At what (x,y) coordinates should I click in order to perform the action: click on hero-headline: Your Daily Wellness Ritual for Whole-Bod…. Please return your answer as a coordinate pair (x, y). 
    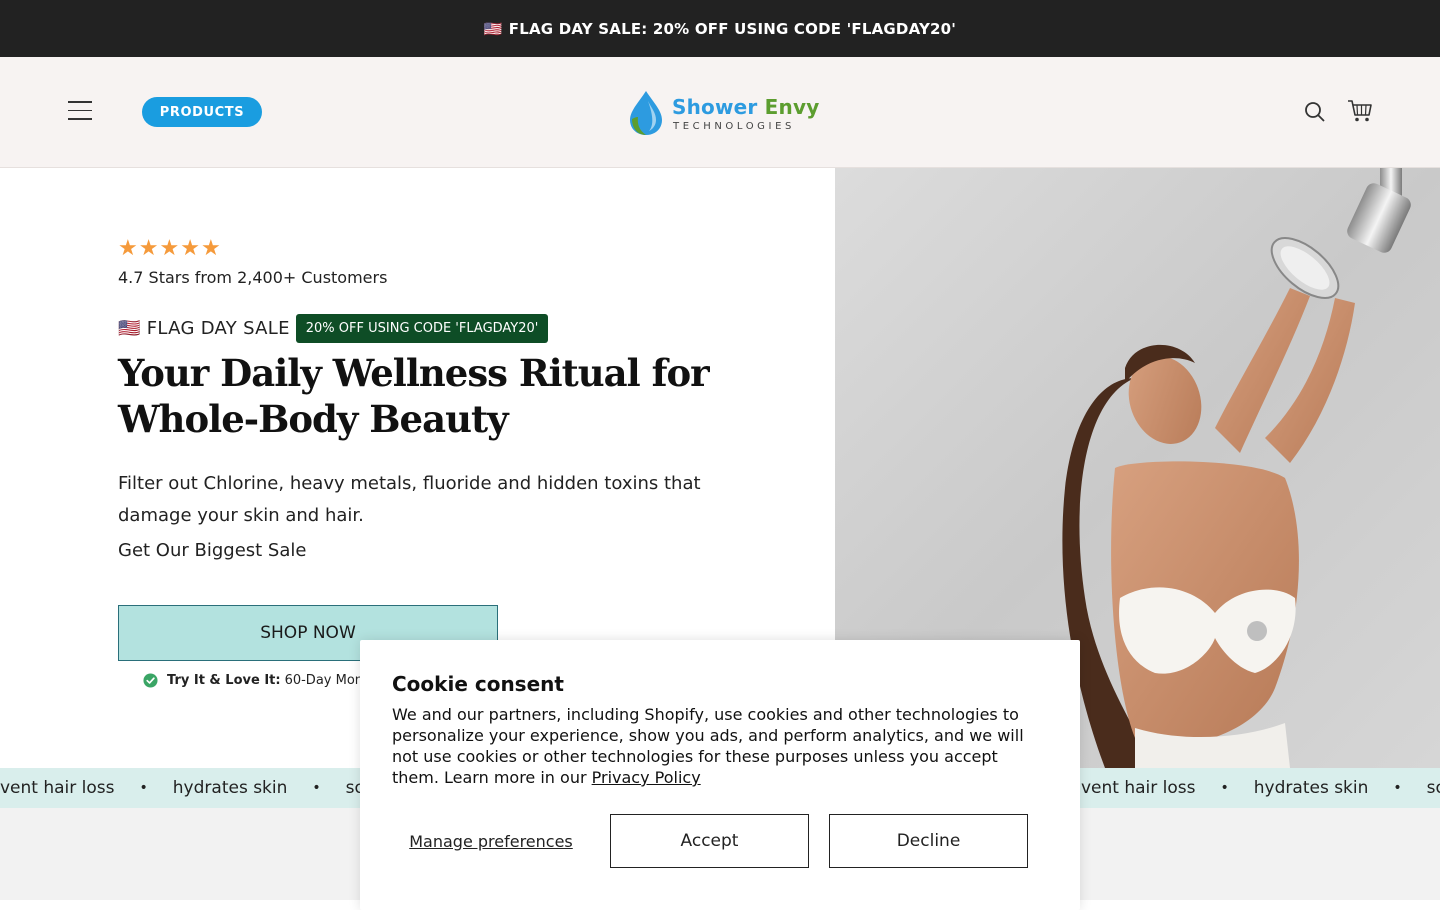
    Looking at the image, I should click on (414, 396).